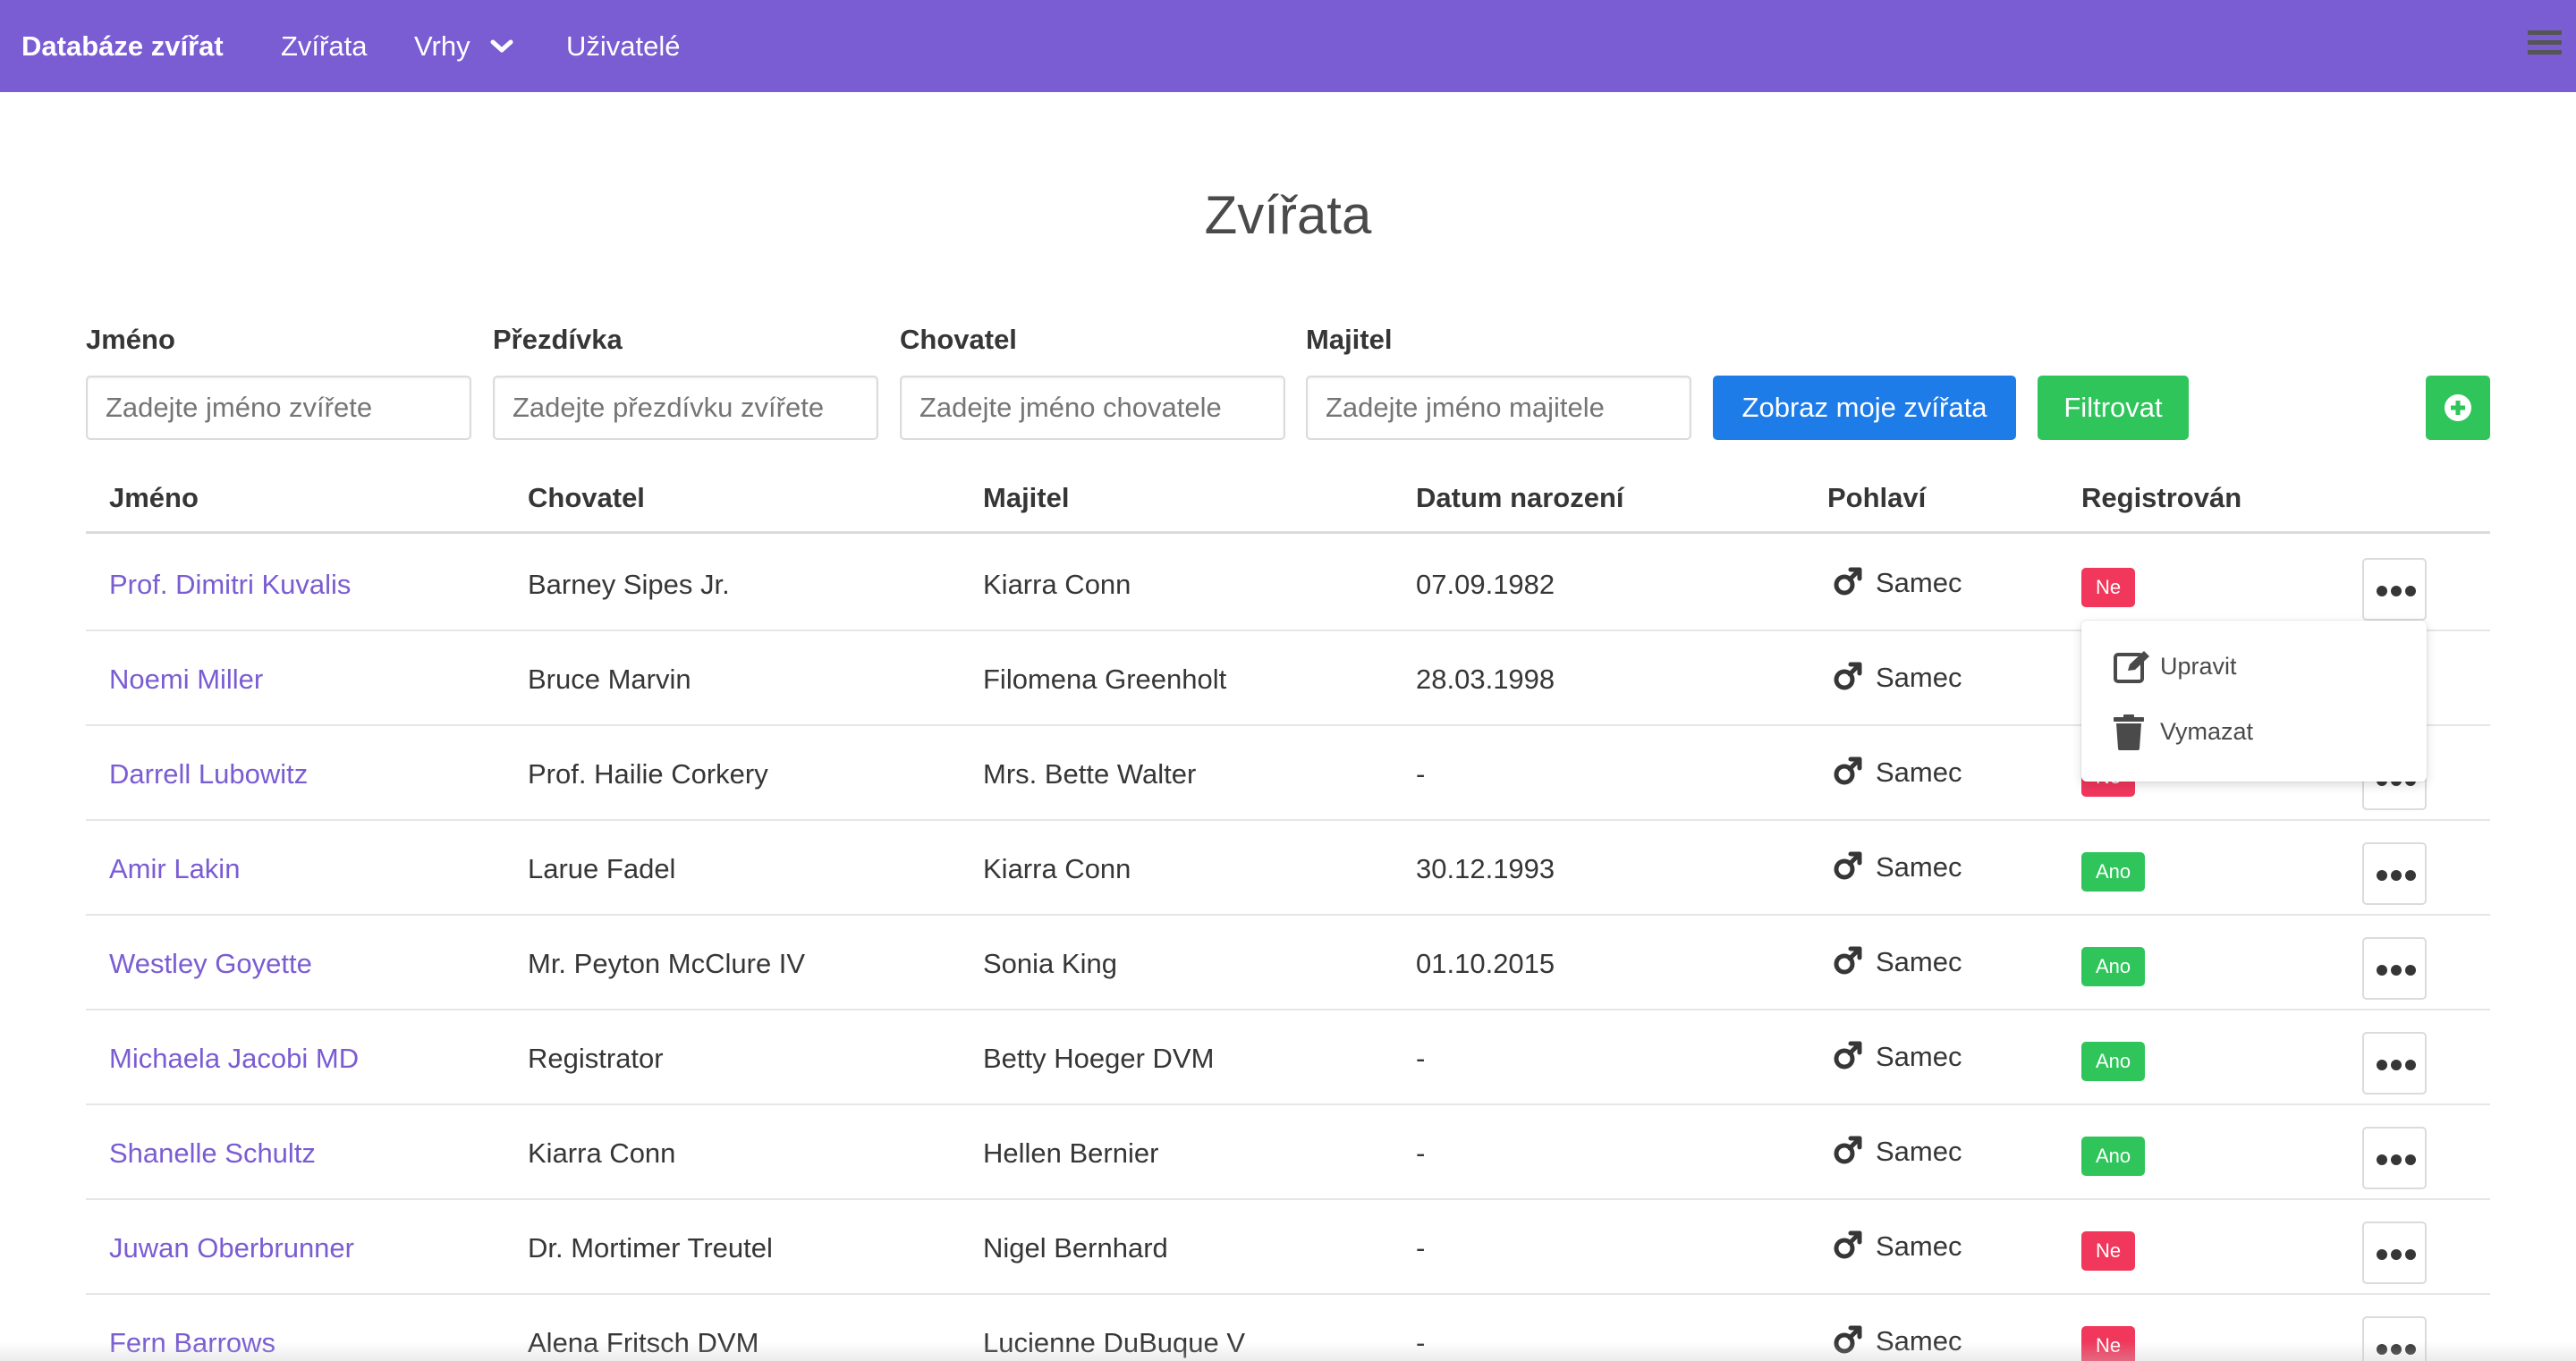 The height and width of the screenshot is (1361, 2576). Describe the element at coordinates (596, 1058) in the screenshot. I see `breeder-cell: Registrator` at that location.